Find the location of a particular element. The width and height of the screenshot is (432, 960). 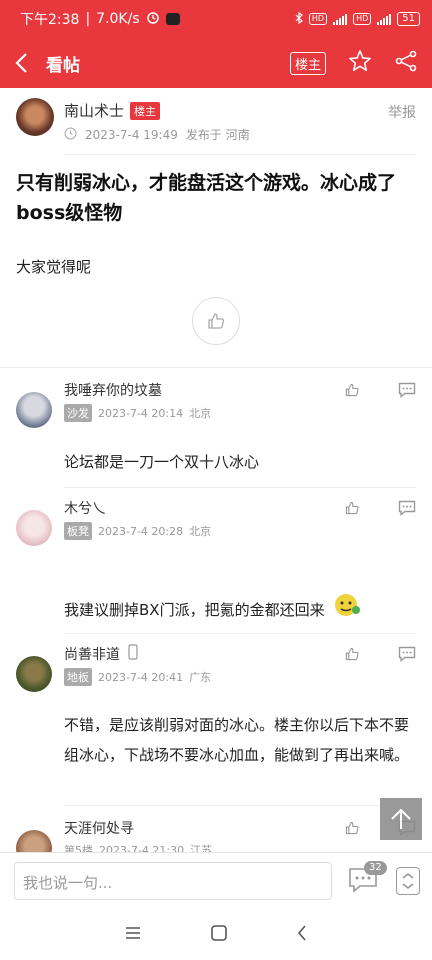

reply-date: 2023-7-4 20:28 is located at coordinates (141, 531).